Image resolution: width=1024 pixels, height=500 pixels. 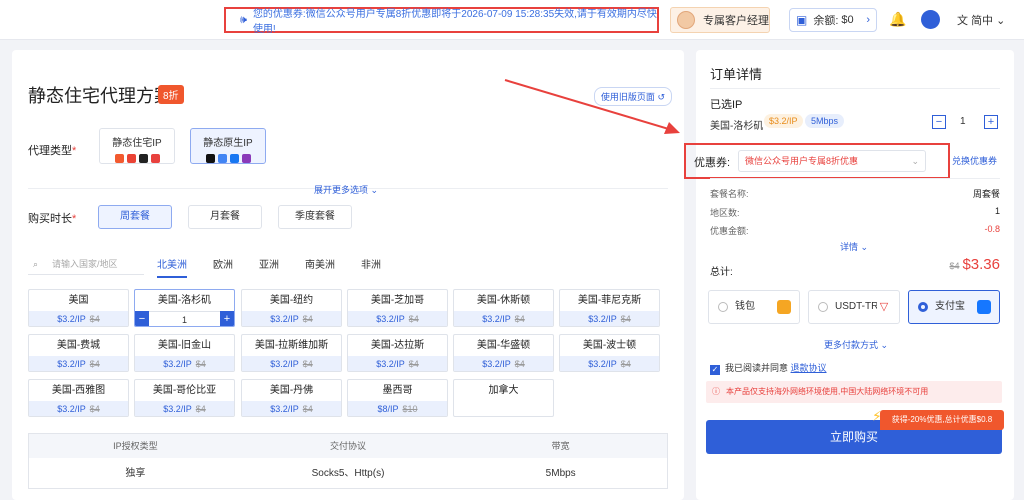 I want to click on location-card: 美国-拉斯维加斯 $3.2/IP $4, so click(x=291, y=353).